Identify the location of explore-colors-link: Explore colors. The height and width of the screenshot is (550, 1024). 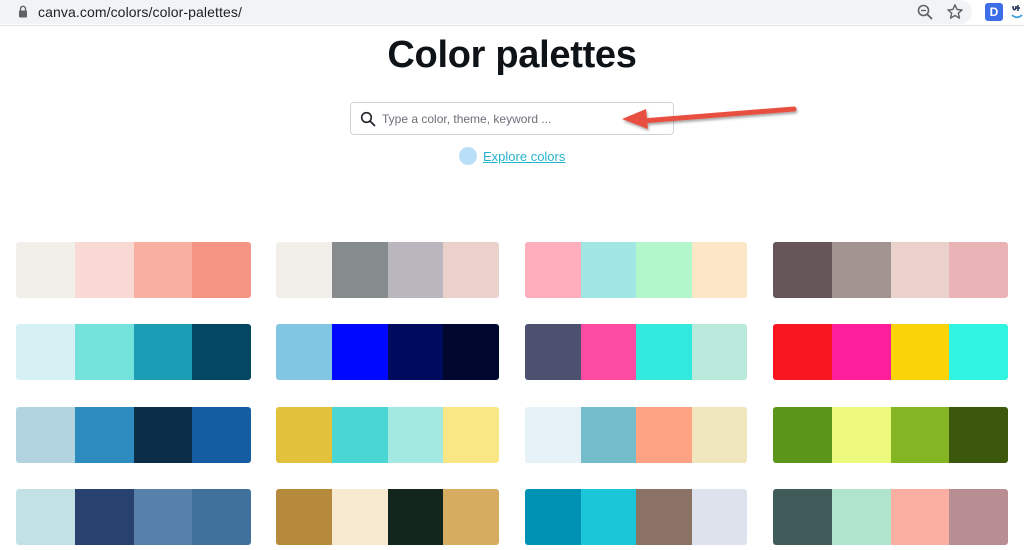
(524, 156).